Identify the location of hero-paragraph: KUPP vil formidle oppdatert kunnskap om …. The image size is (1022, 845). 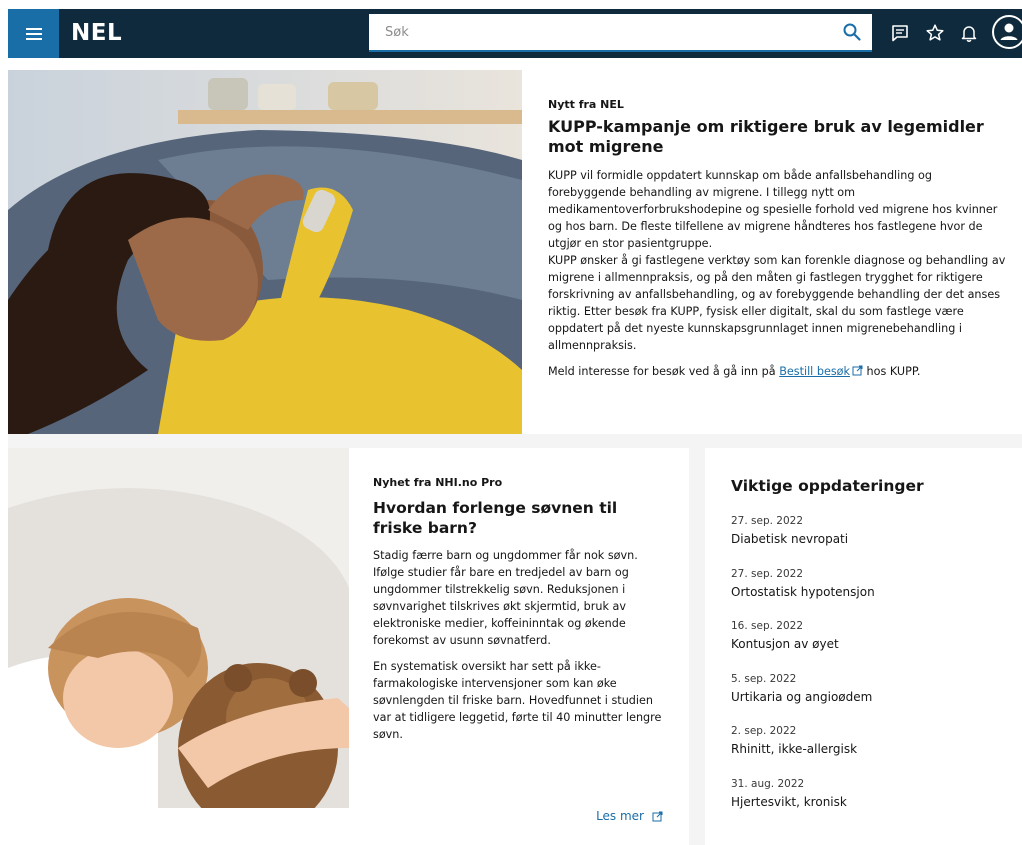
(773, 209).